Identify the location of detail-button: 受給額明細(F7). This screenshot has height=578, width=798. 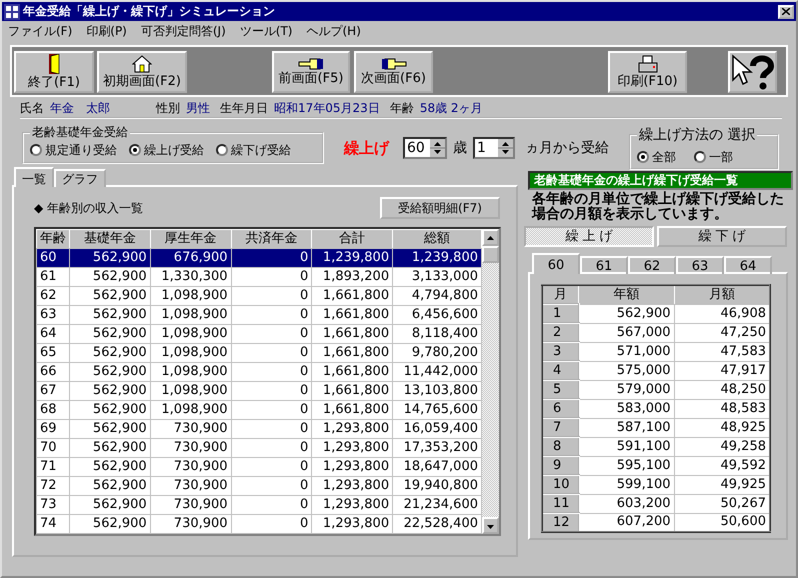
(440, 208).